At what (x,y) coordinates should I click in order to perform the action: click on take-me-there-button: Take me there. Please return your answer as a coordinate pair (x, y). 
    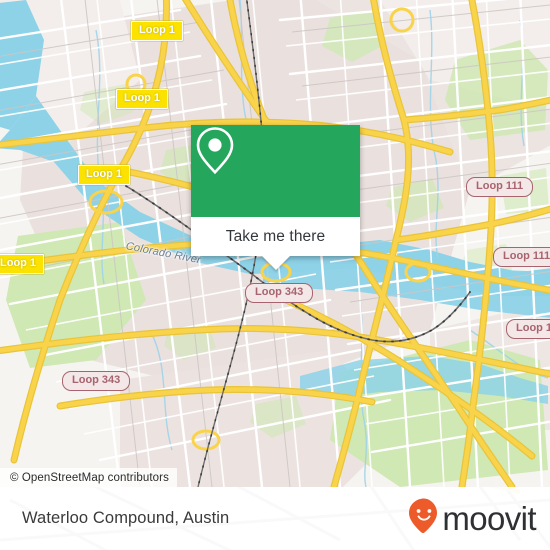
    Looking at the image, I should click on (275, 236).